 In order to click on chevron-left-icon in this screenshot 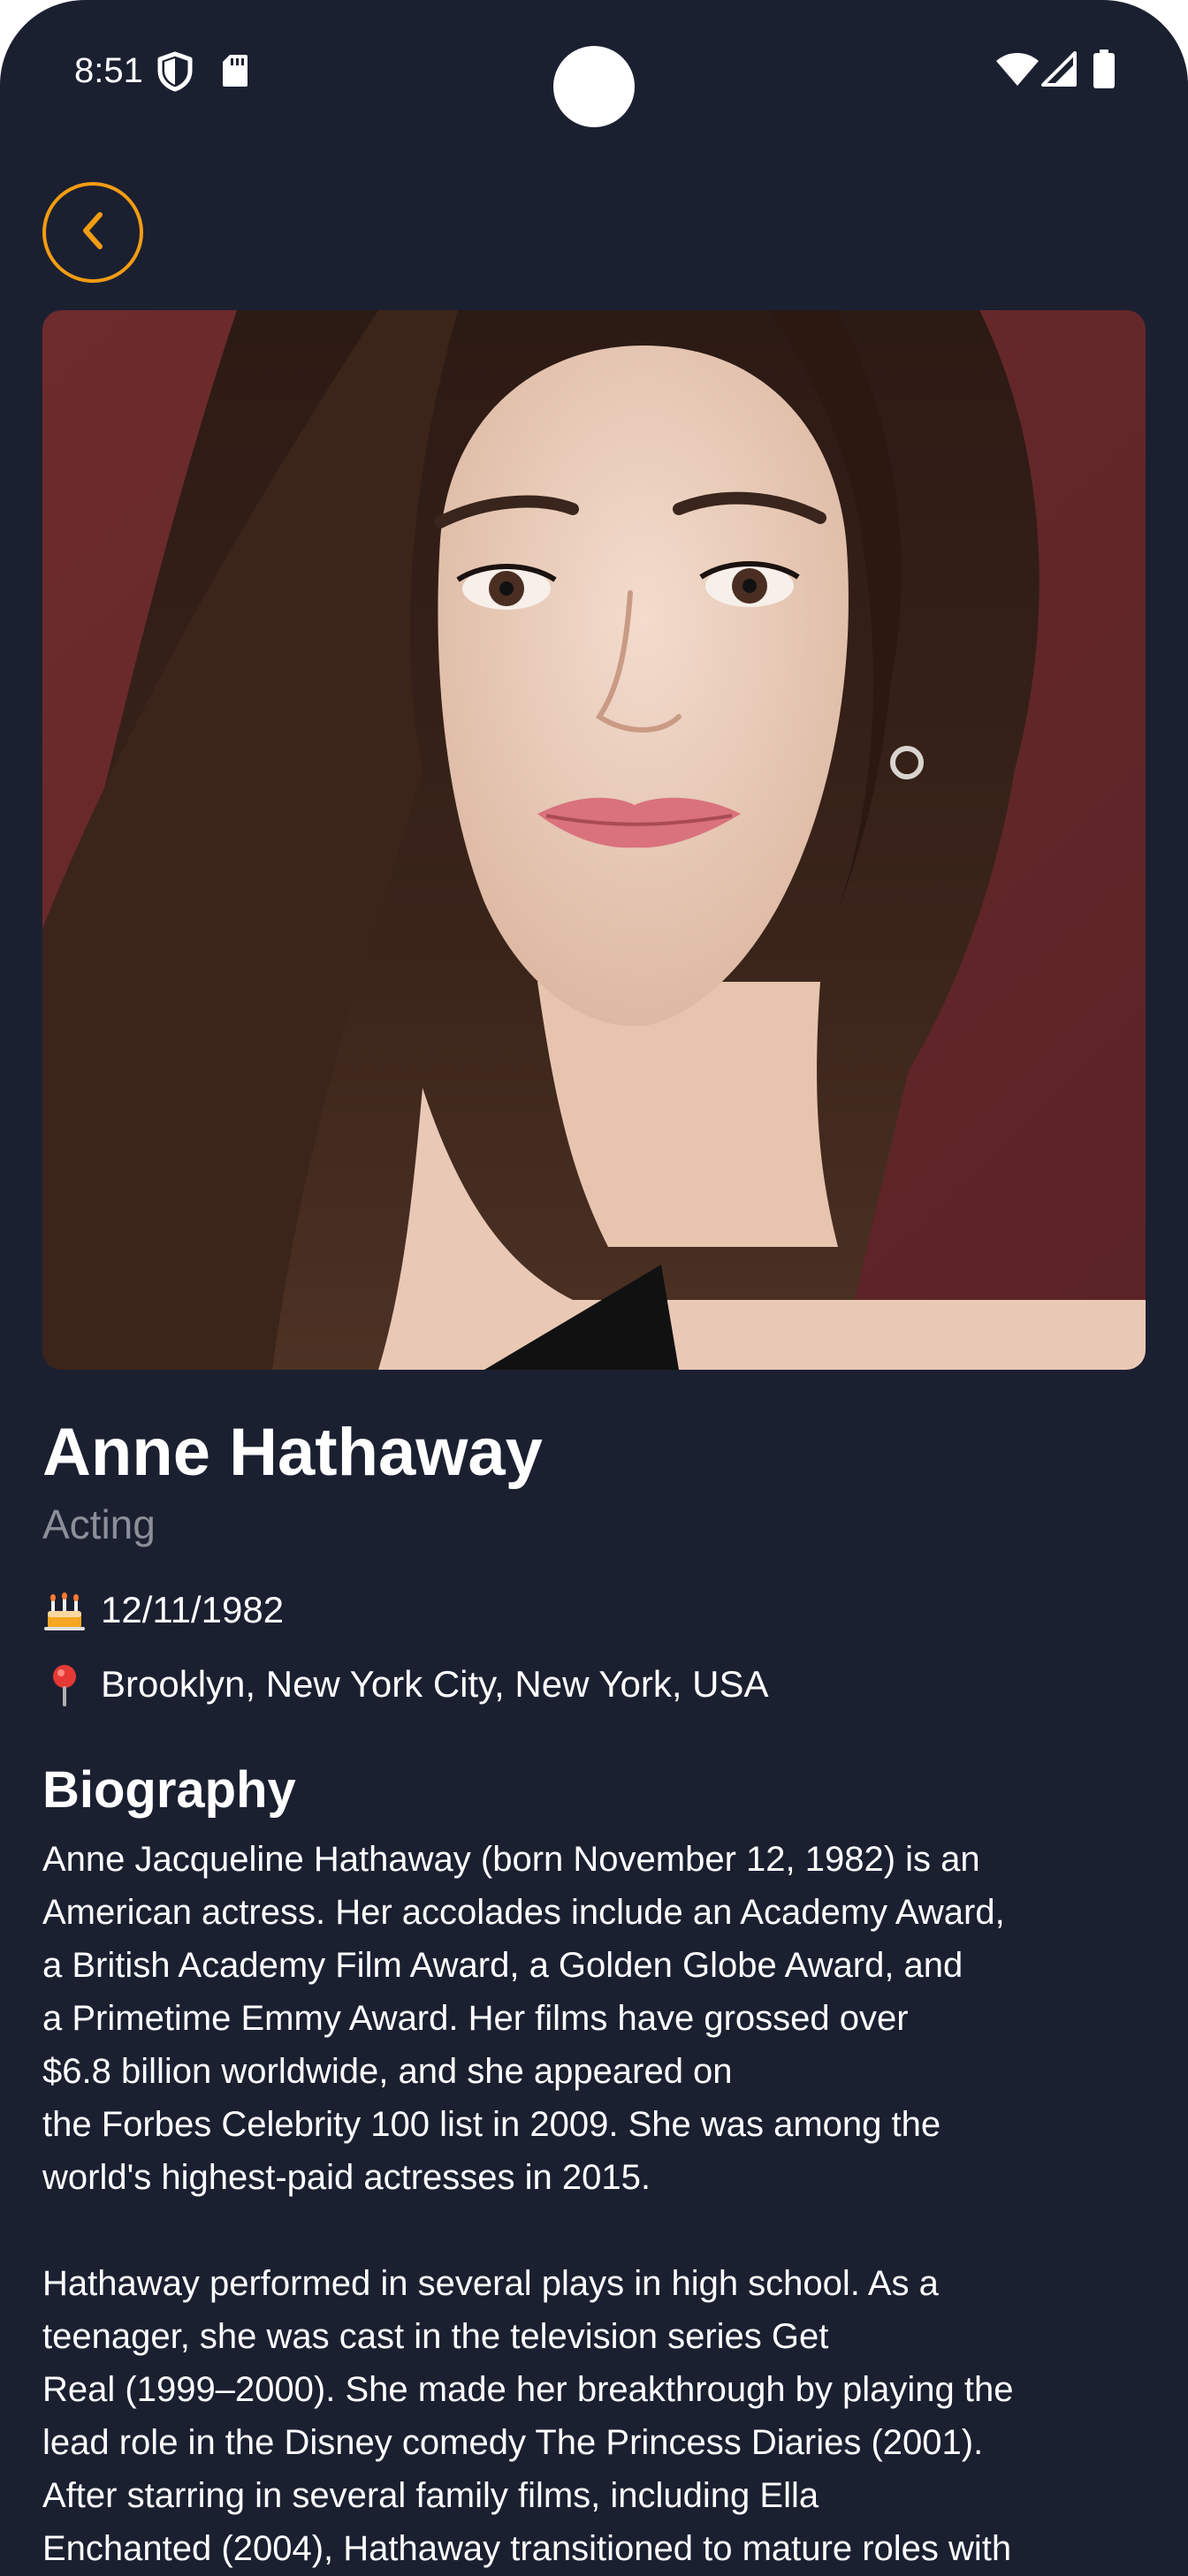, I will do `click(92, 232)`.